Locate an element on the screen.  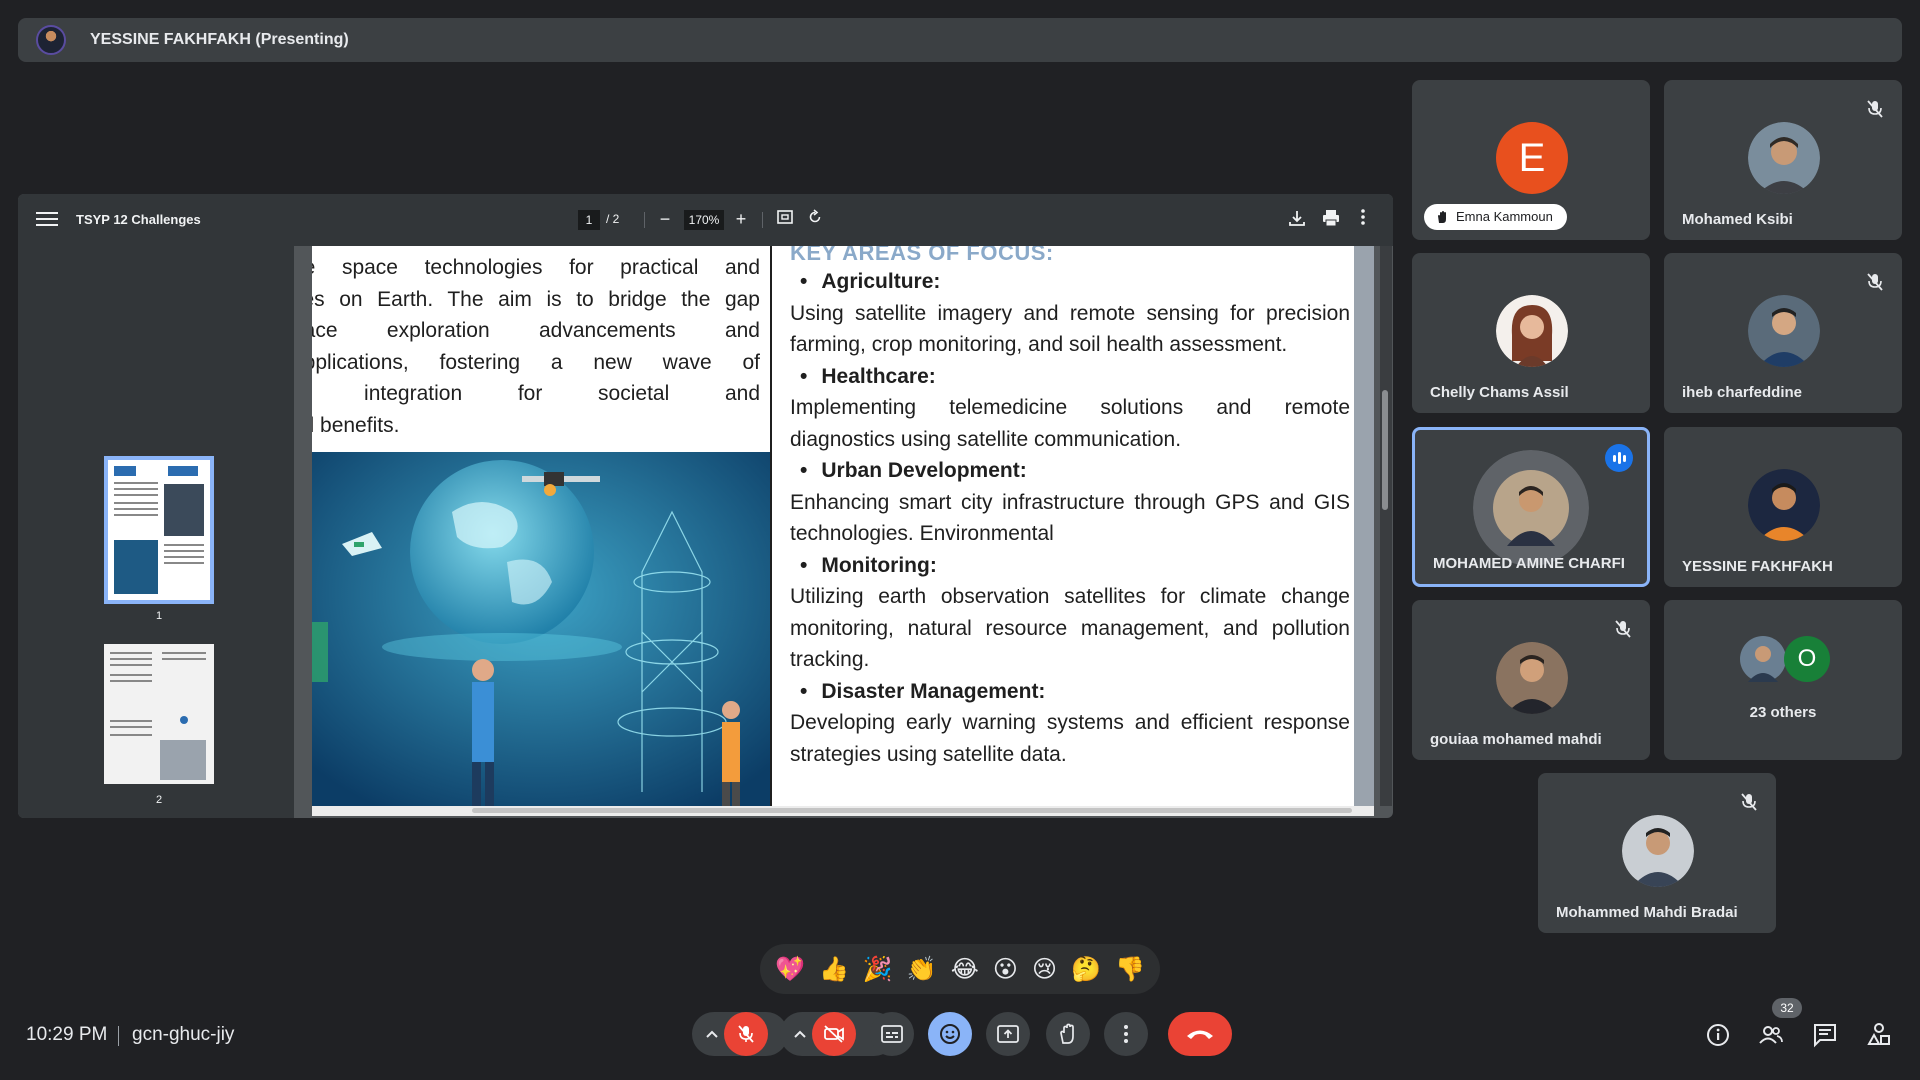
captions-button is located at coordinates (892, 1034).